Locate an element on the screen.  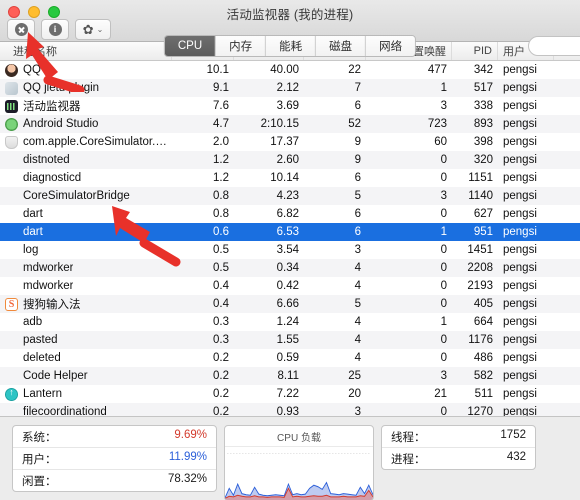
cell-cpu-time: 1.24 is located at coordinates (287, 322).